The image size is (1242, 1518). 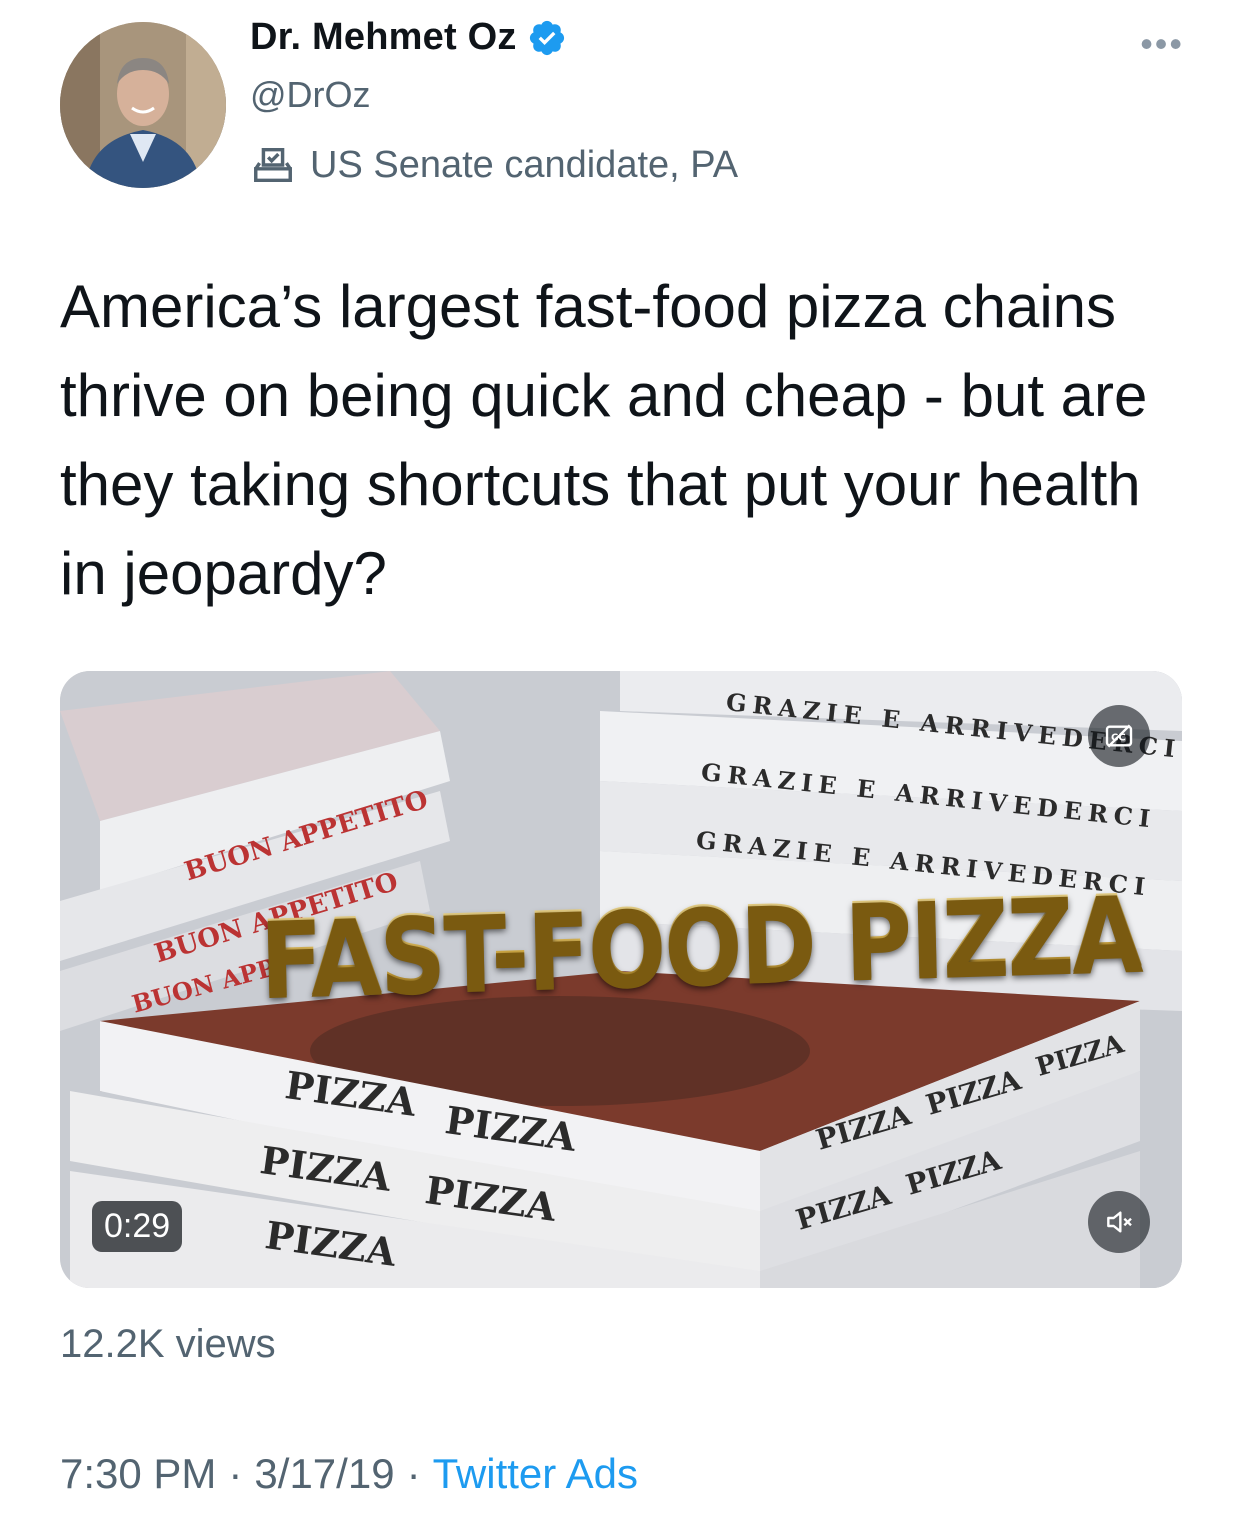 I want to click on tweet-meta: 7:30 PM · 3/17/19 · Twitter Ads, so click(x=349, y=1474).